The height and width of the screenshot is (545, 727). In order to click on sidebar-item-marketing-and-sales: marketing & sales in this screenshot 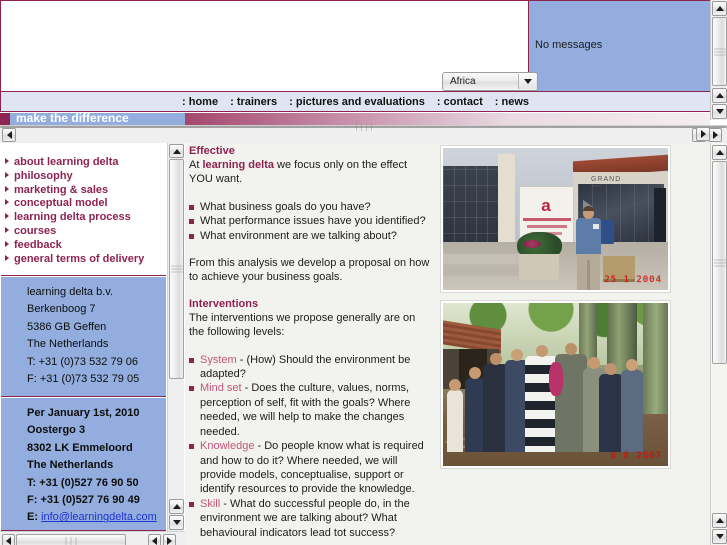, I will do `click(85, 191)`.